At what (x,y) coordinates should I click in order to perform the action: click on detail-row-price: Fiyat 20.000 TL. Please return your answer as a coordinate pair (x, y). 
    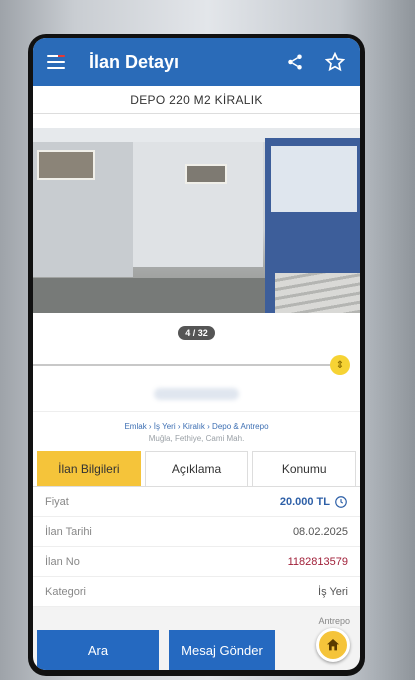
    Looking at the image, I should click on (196, 502).